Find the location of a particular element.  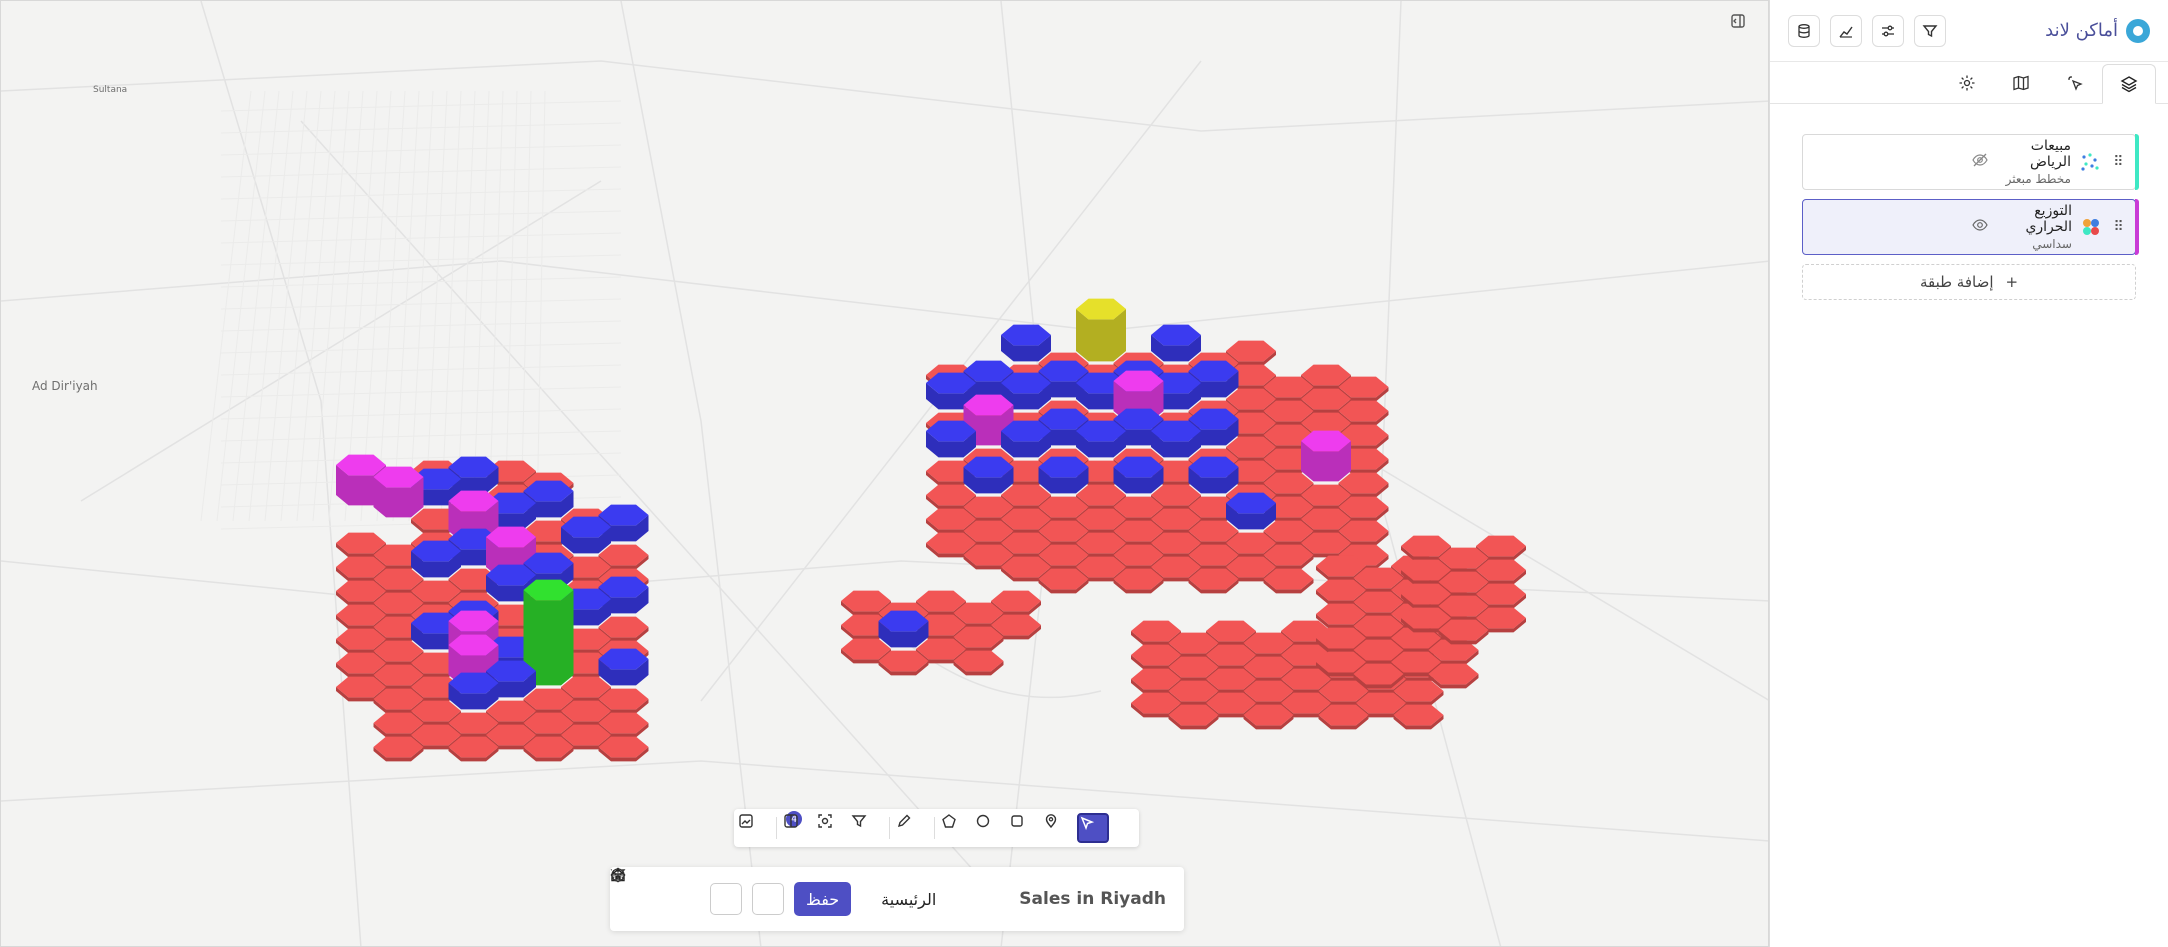

info-icon is located at coordinates (618, 875).